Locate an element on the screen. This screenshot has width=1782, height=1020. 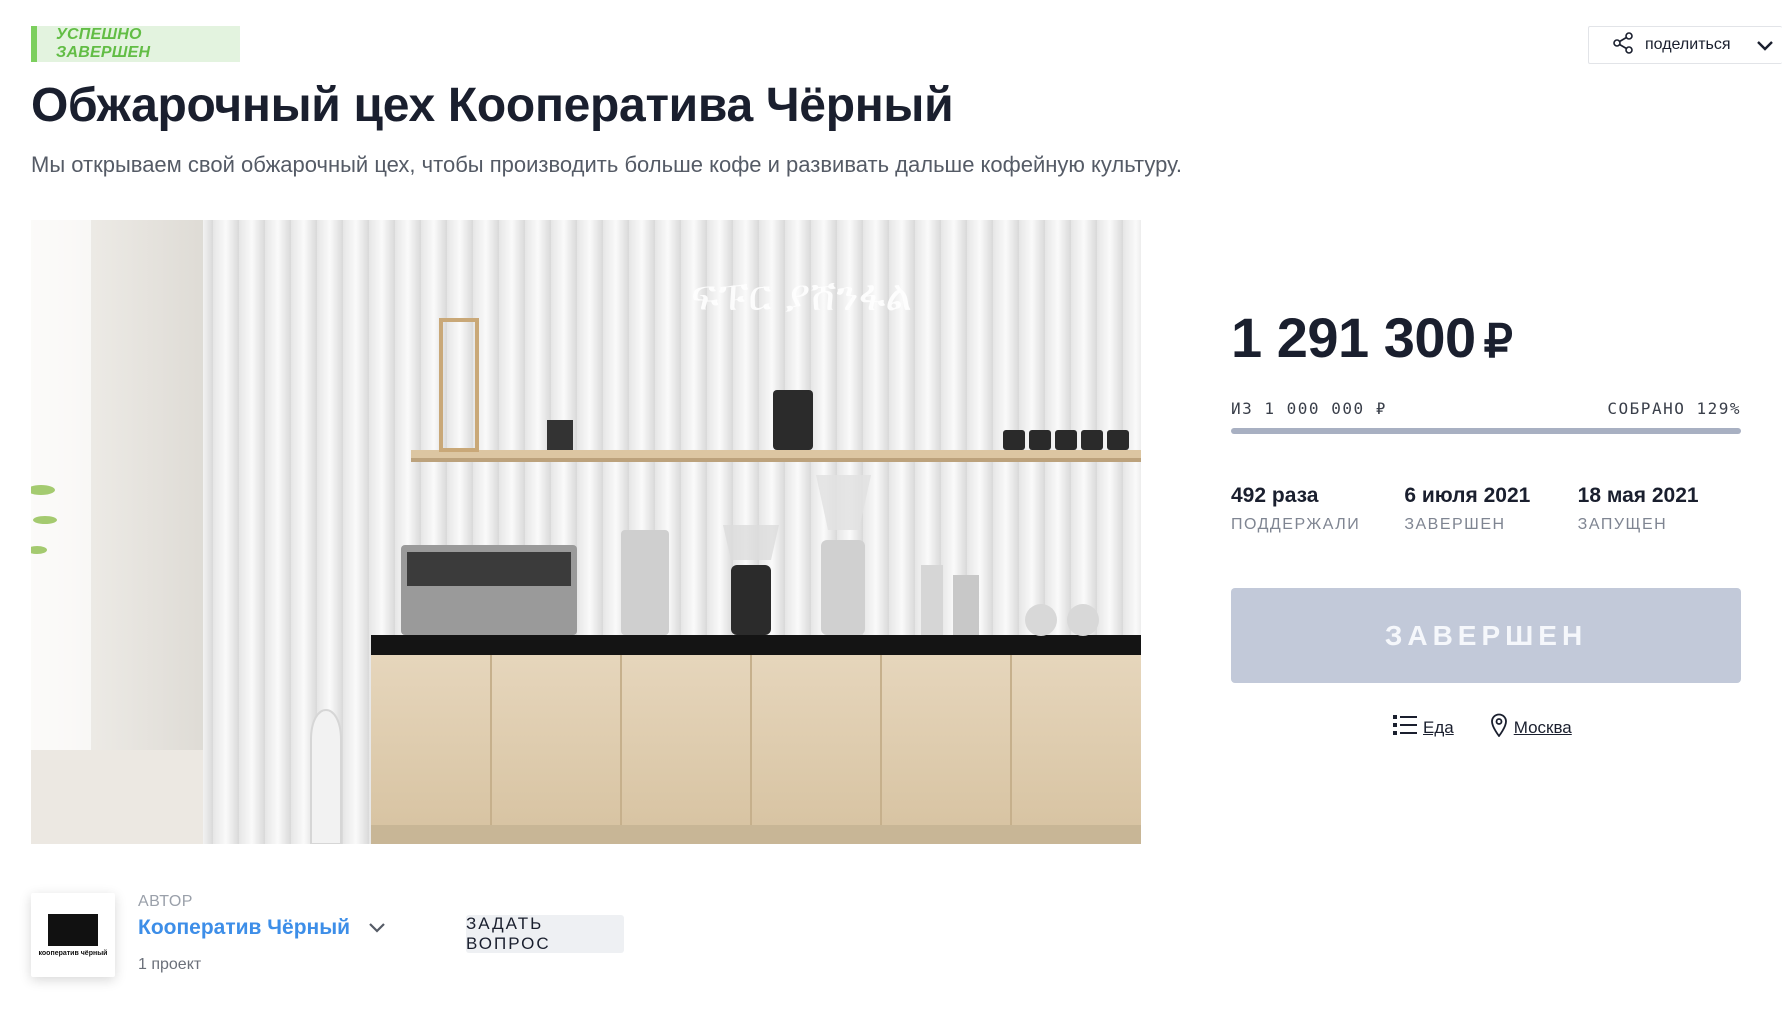
location-link: Москва is located at coordinates (1531, 727).